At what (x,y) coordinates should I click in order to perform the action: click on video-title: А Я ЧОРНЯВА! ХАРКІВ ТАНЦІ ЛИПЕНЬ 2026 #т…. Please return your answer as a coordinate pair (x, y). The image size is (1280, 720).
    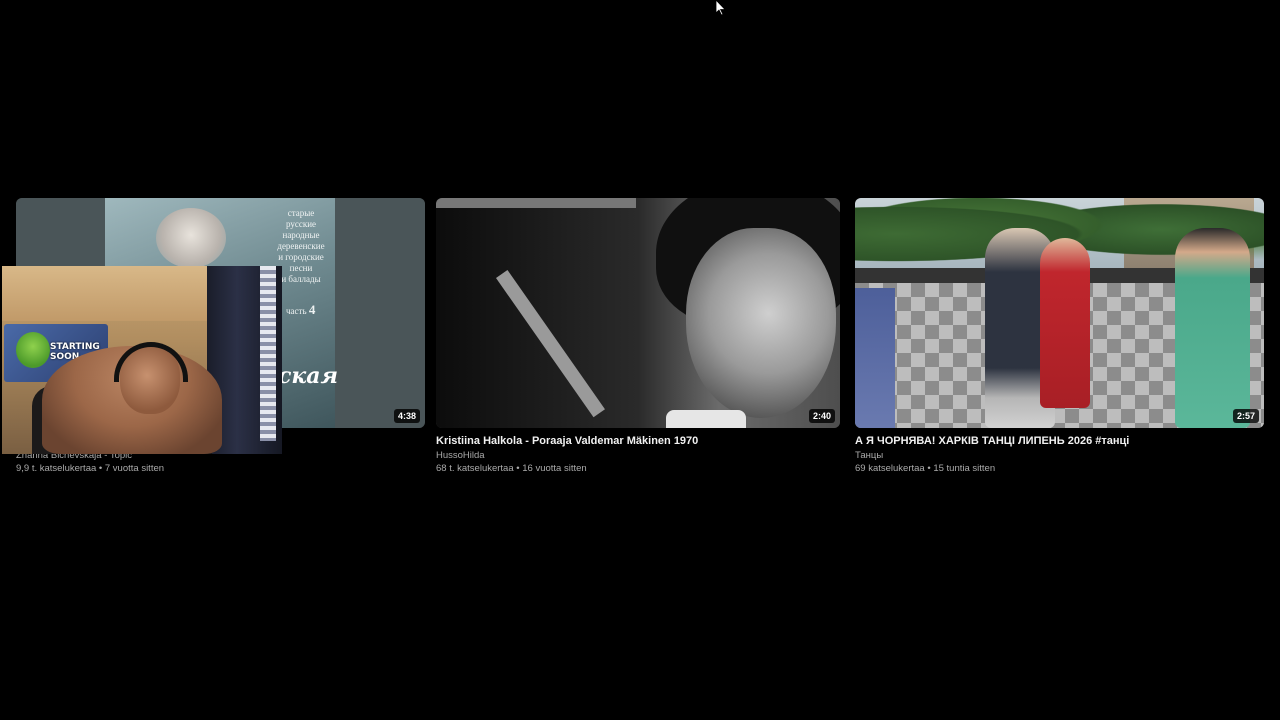
    Looking at the image, I should click on (1059, 441).